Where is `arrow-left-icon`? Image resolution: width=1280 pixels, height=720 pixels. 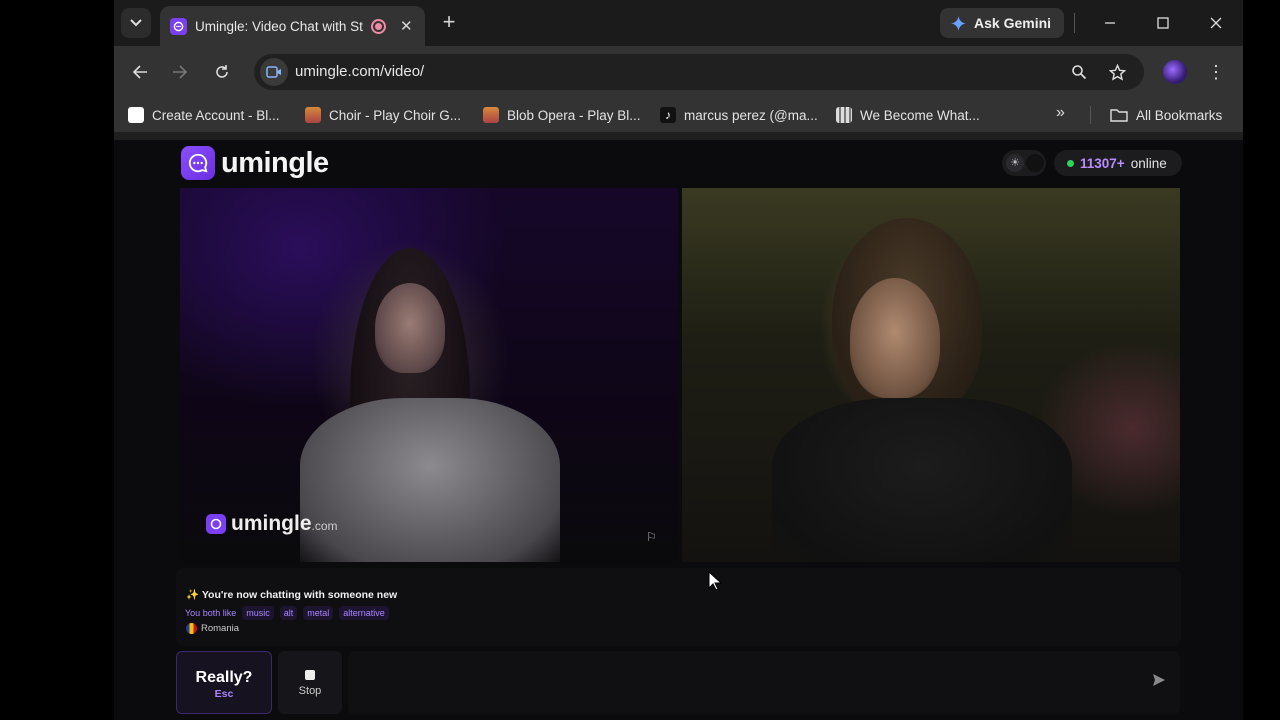
arrow-left-icon is located at coordinates (139, 72).